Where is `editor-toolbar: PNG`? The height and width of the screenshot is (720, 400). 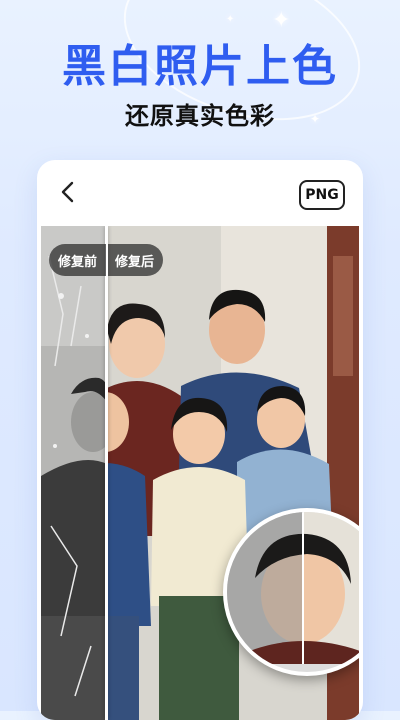
editor-toolbar: PNG is located at coordinates (200, 193).